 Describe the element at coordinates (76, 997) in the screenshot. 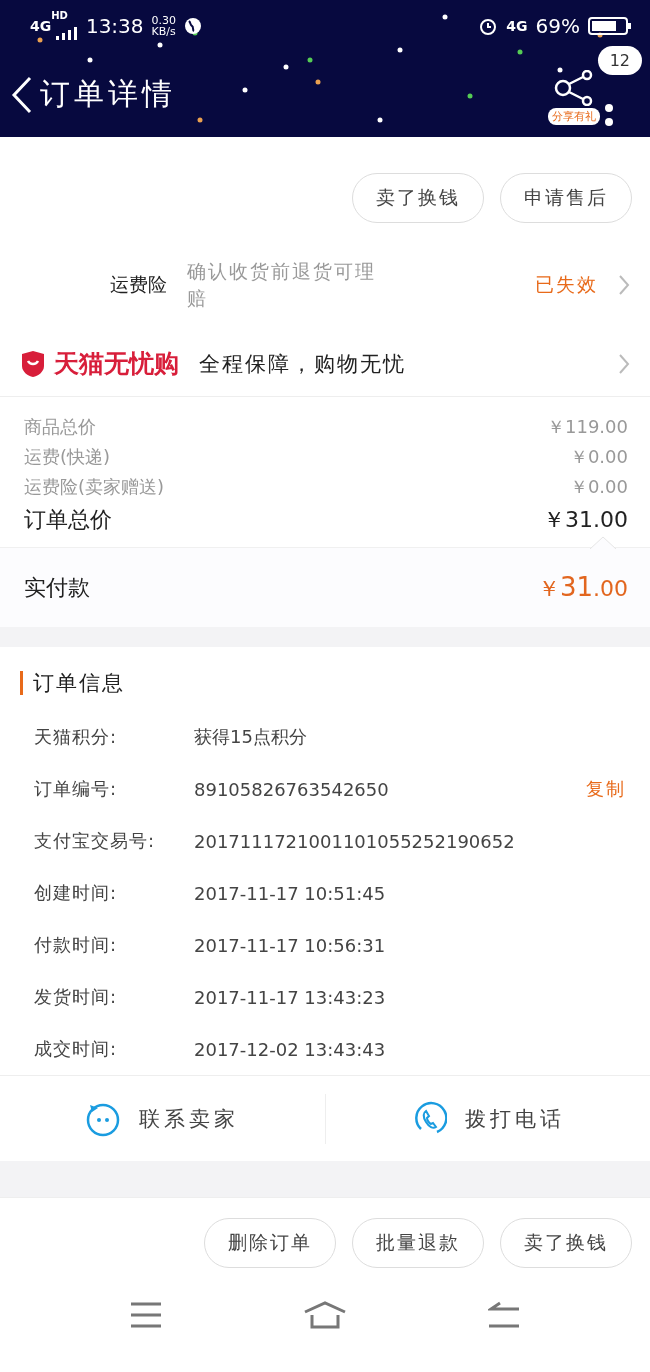

I see `info-label: 发货时间:` at that location.